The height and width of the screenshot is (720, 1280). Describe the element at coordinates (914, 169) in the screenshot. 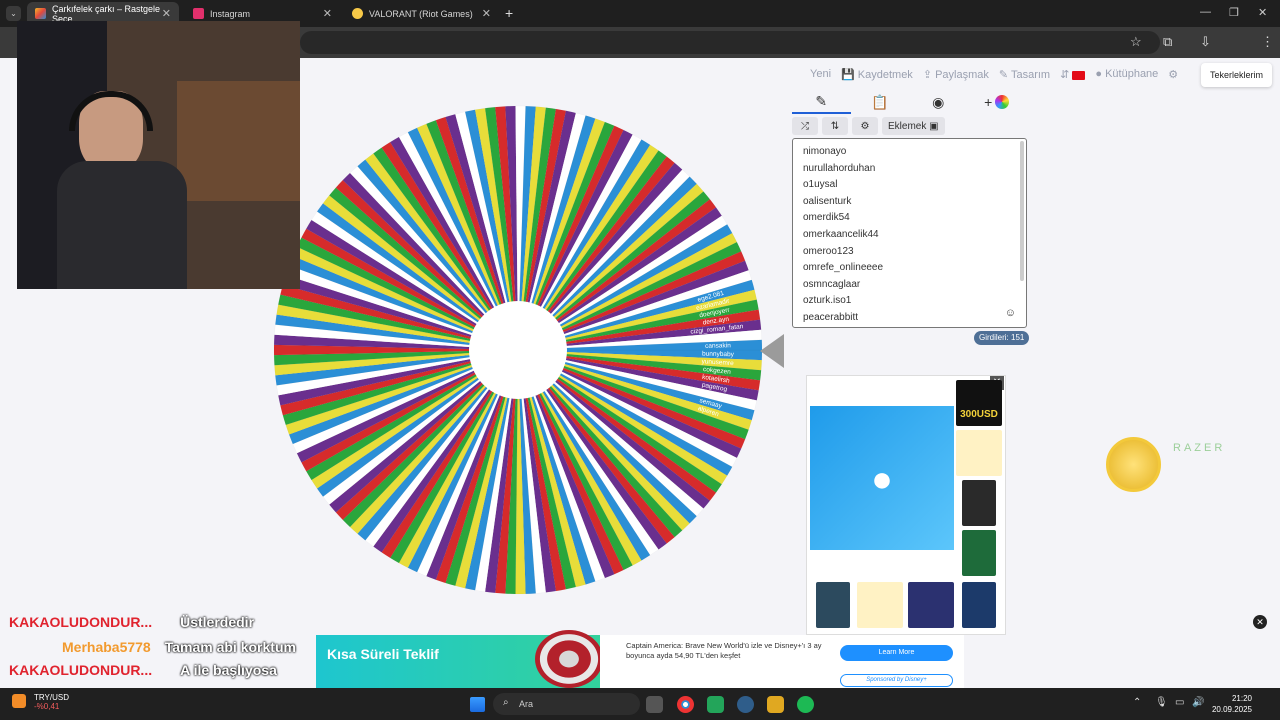

I see `entry-line: nurullahorduhan` at that location.